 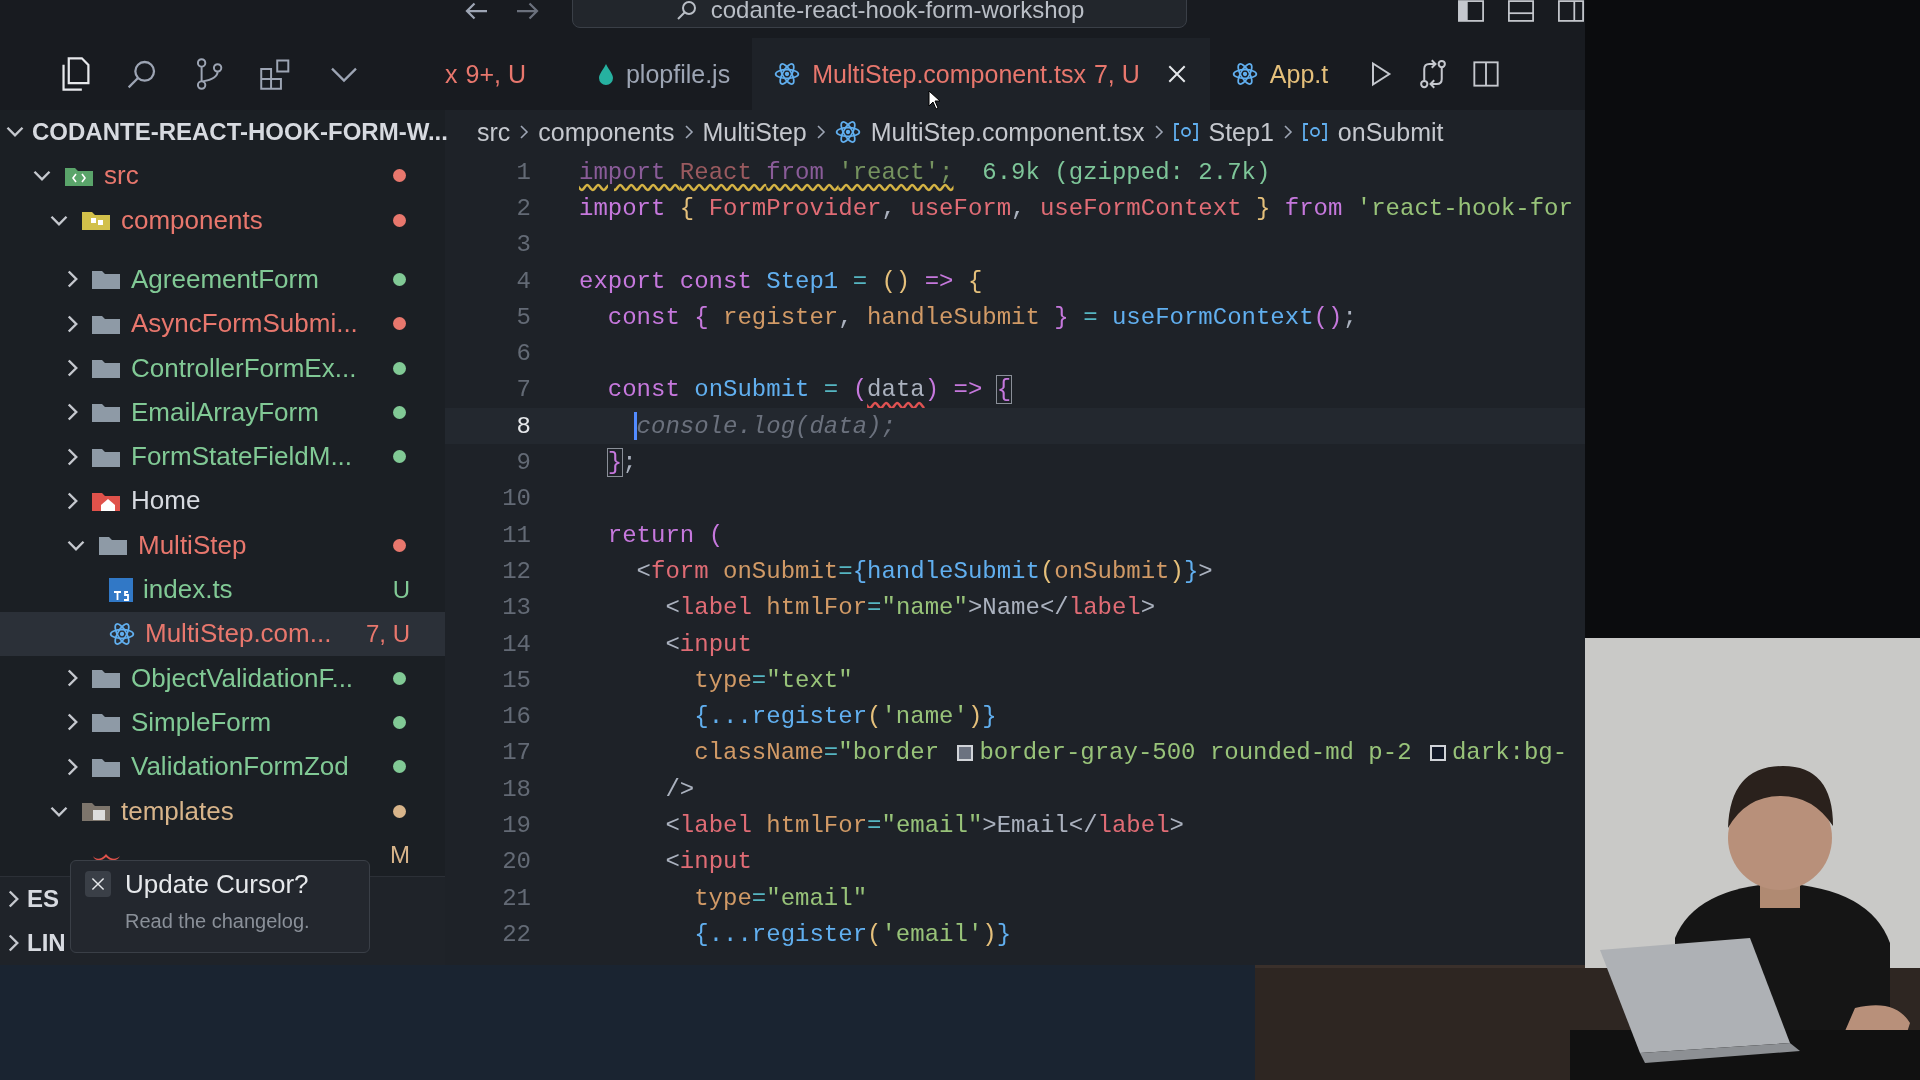 What do you see at coordinates (516, 753) in the screenshot?
I see `line-number: 17` at bounding box center [516, 753].